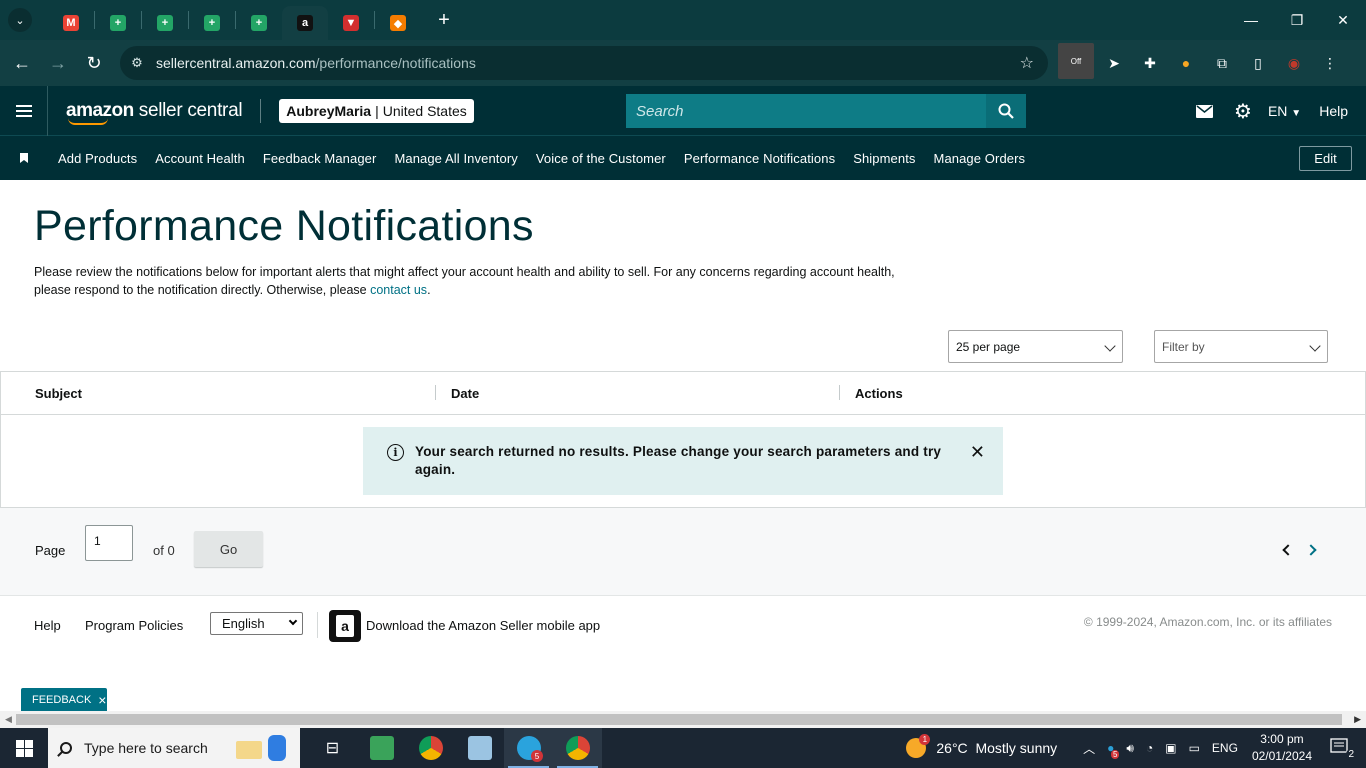 The width and height of the screenshot is (1366, 768). What do you see at coordinates (1243, 111) in the screenshot?
I see `settings-gear-icon: ⚙` at bounding box center [1243, 111].